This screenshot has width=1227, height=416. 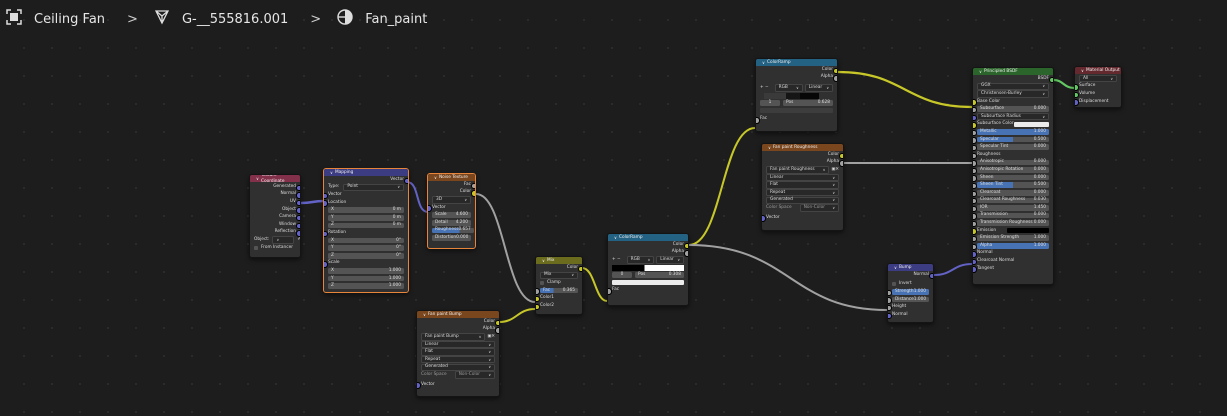 I want to click on node-header: Texture Coordinate, so click(x=275, y=179).